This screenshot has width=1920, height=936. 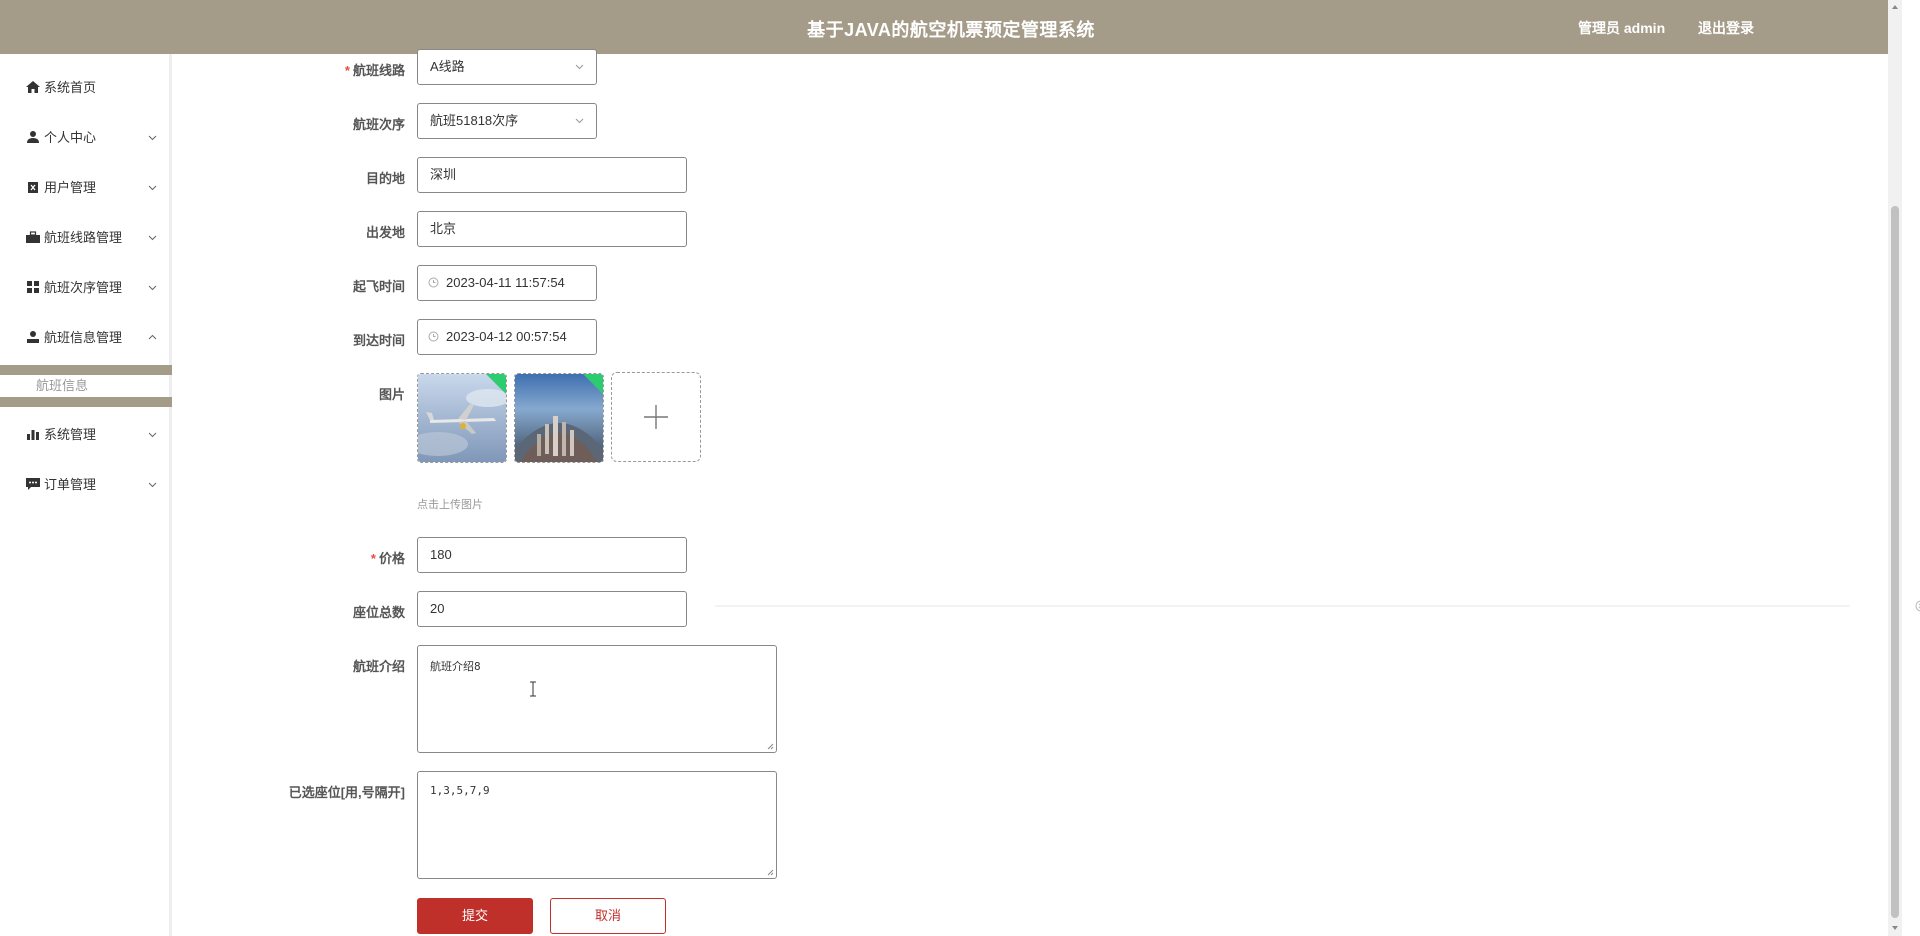 I want to click on route-label: * 航班线路, so click(x=374, y=70).